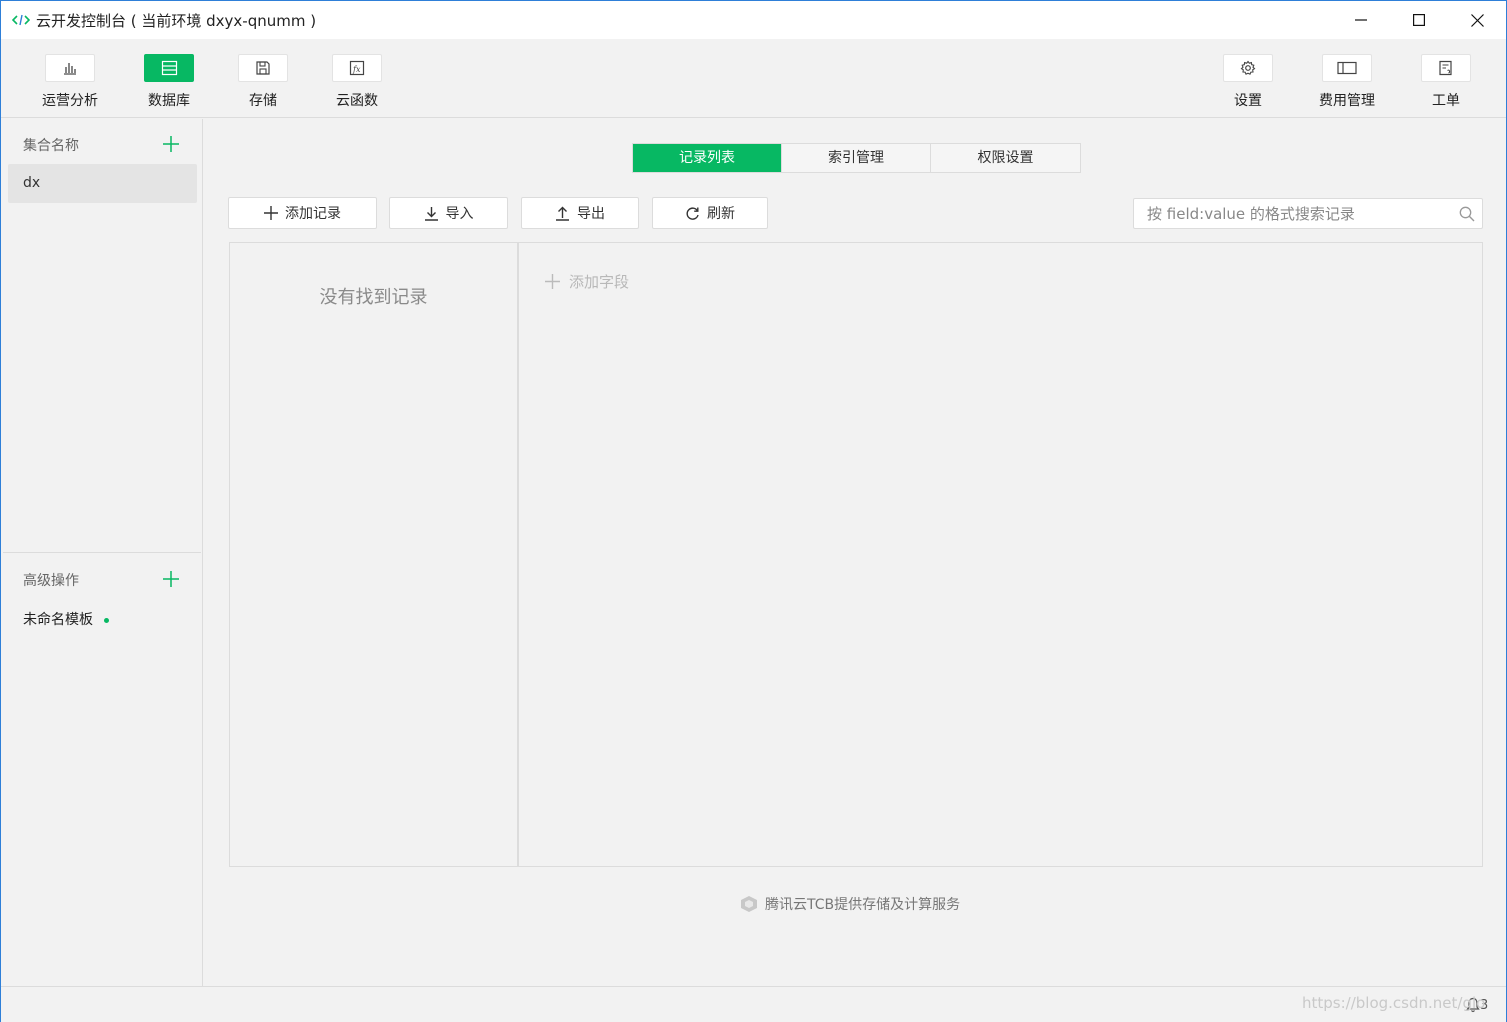  I want to click on import-button: 导入, so click(448, 213).